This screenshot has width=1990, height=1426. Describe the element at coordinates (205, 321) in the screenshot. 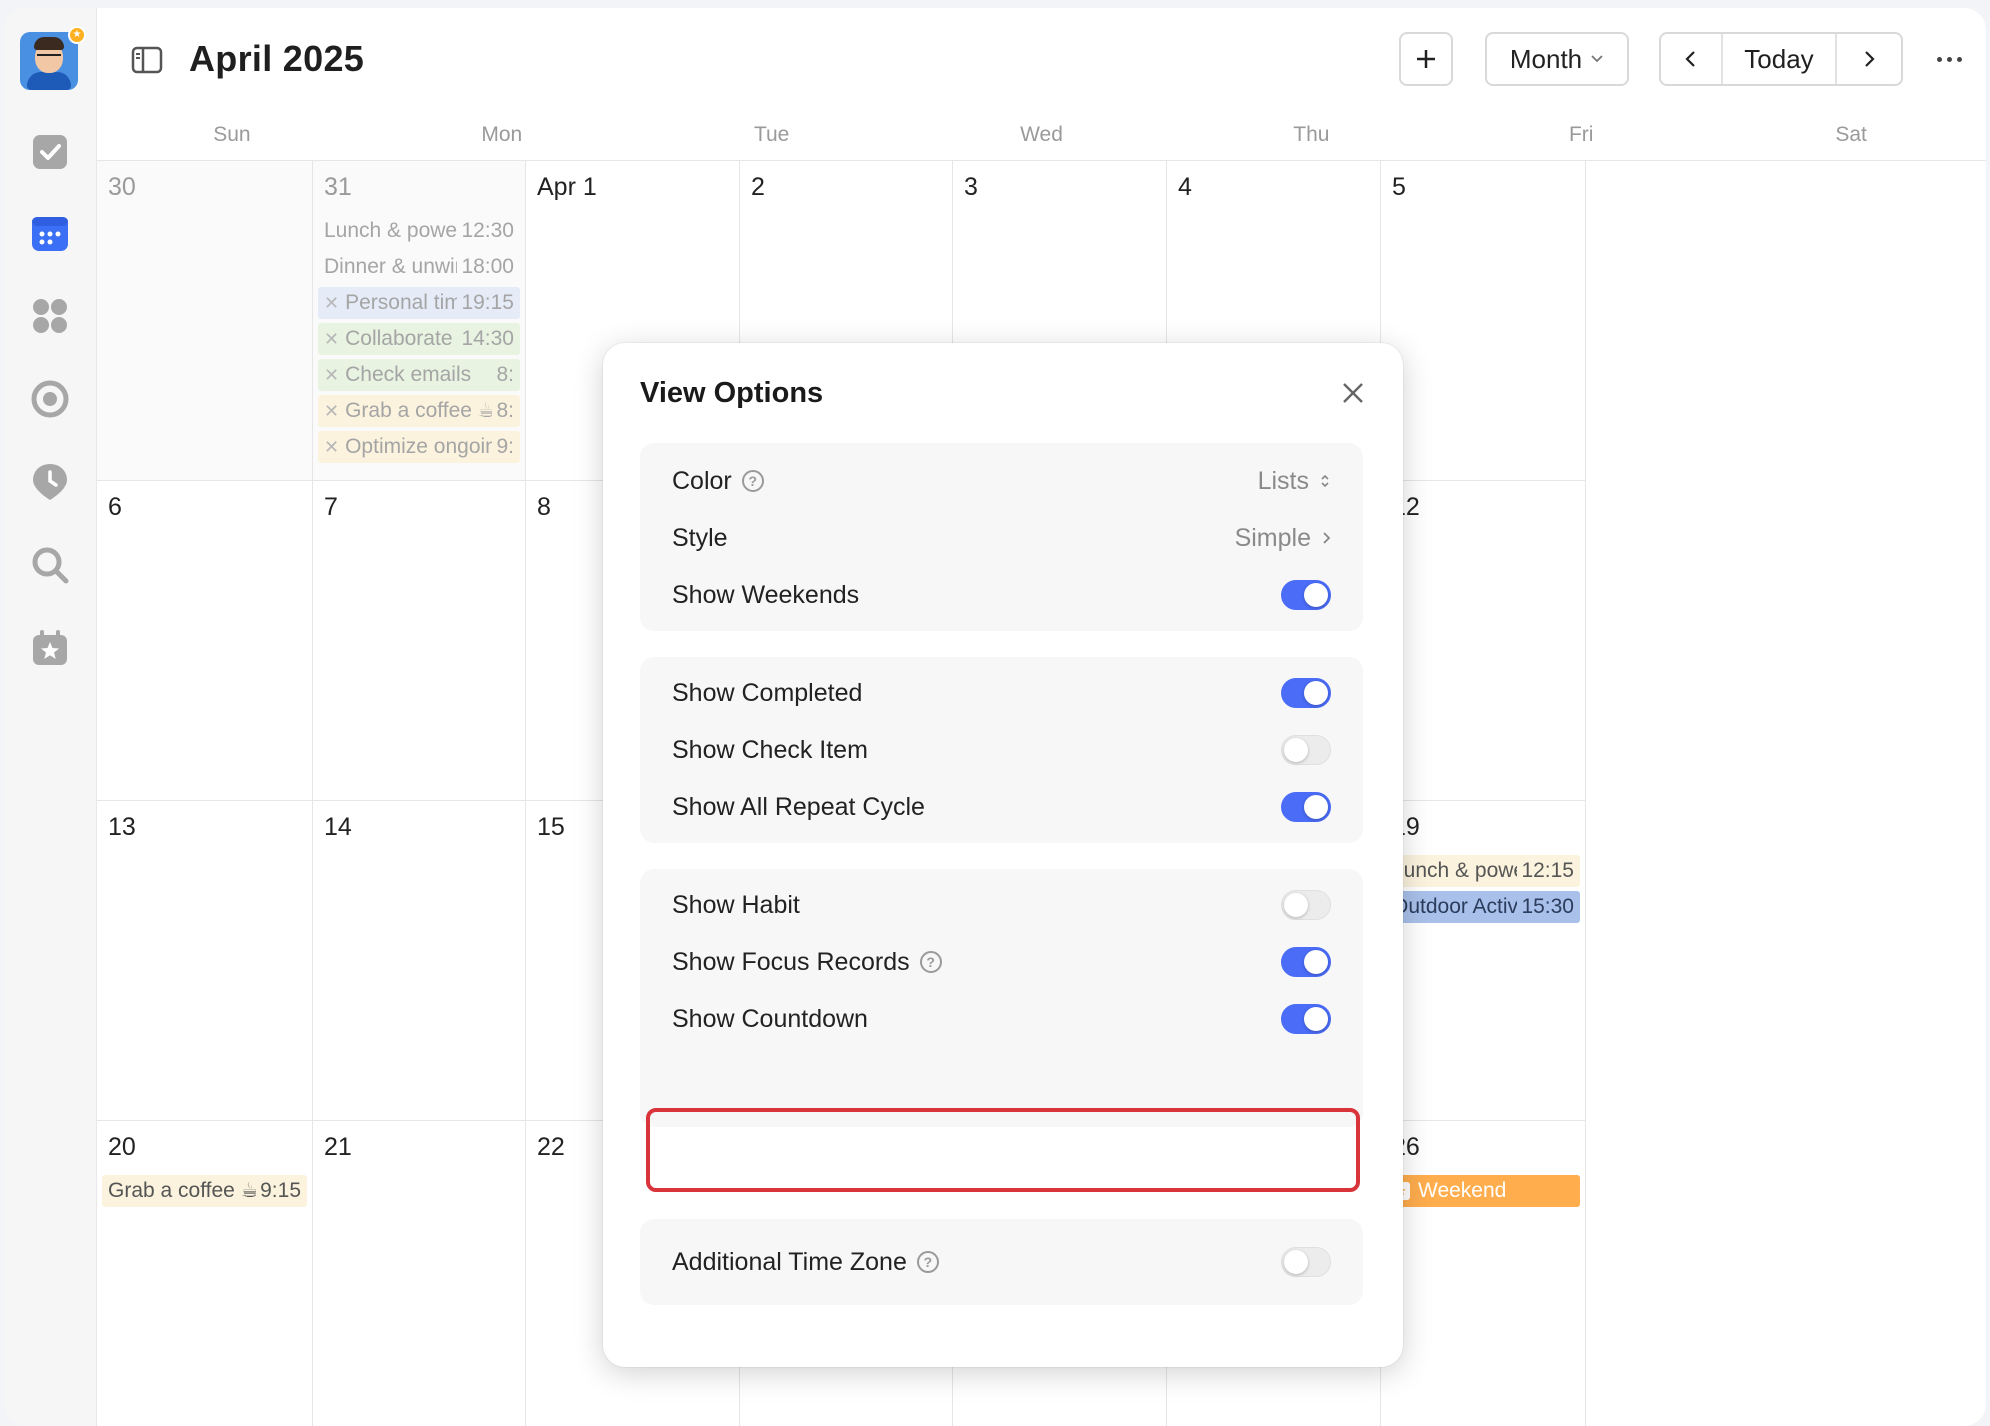

I see `day-cell: 30` at that location.